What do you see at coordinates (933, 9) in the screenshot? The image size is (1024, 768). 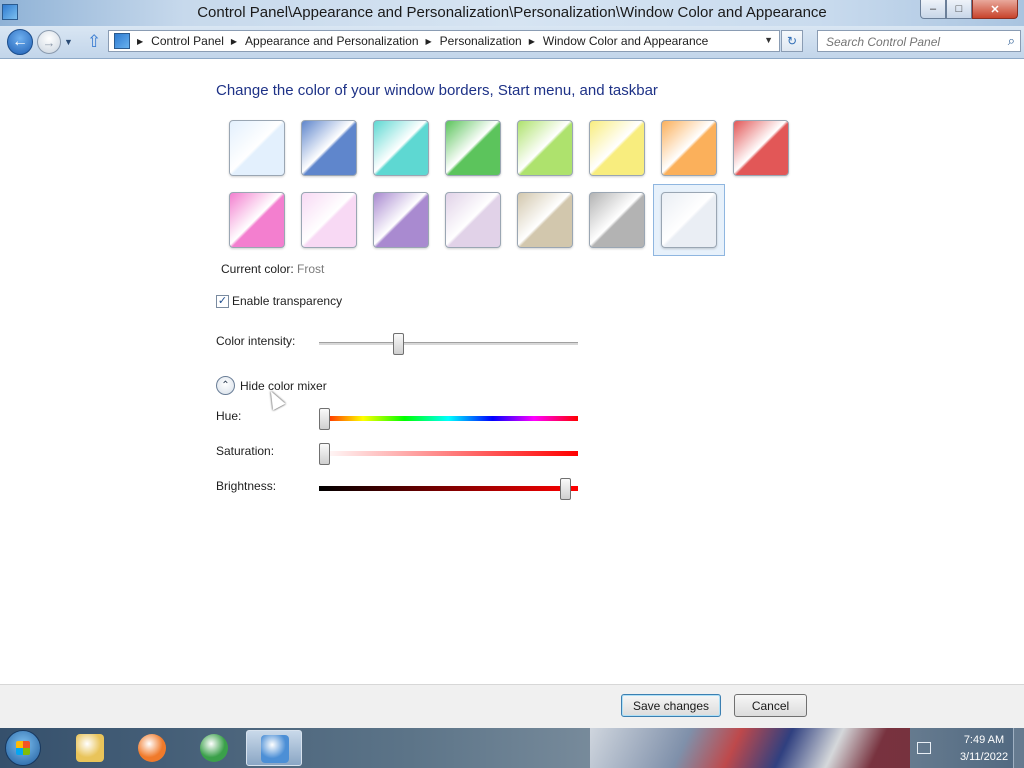 I see `minimize-button: –` at bounding box center [933, 9].